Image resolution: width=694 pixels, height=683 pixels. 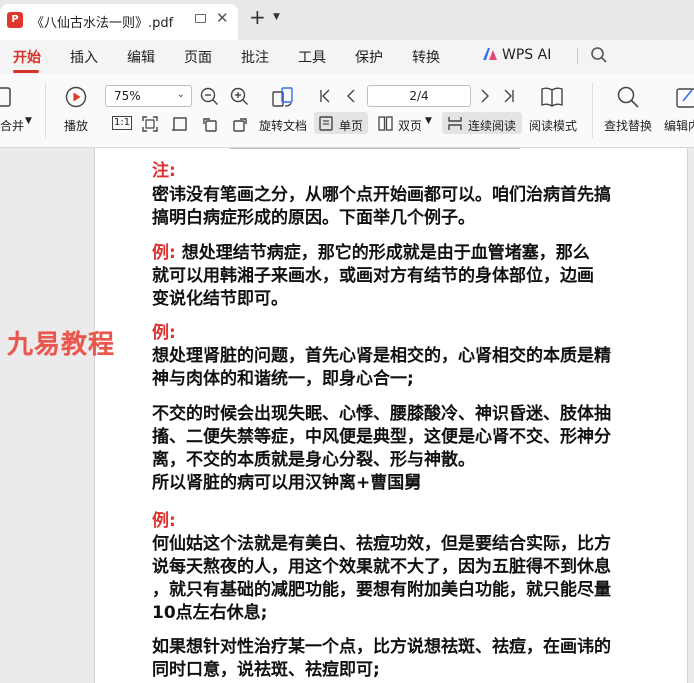 I want to click on next-page-icon, so click(x=485, y=96).